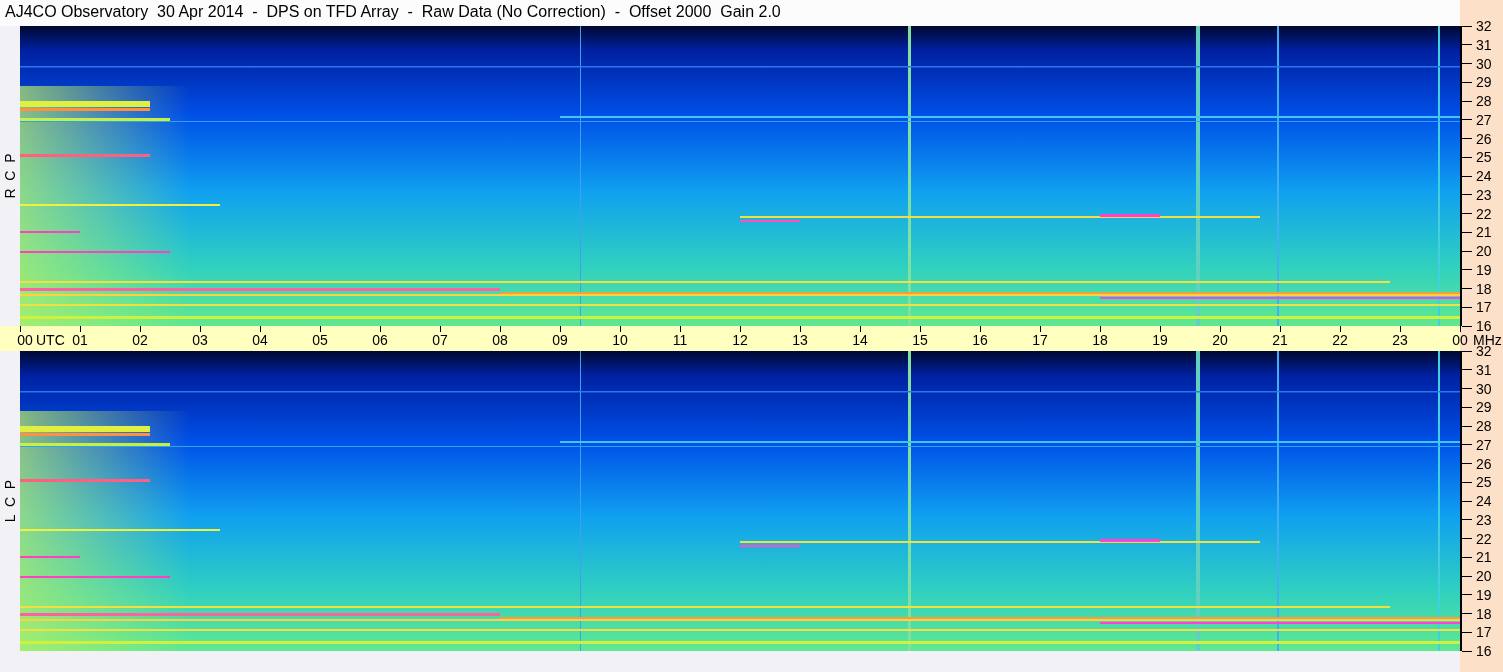  I want to click on time-label: 12, so click(740, 340).